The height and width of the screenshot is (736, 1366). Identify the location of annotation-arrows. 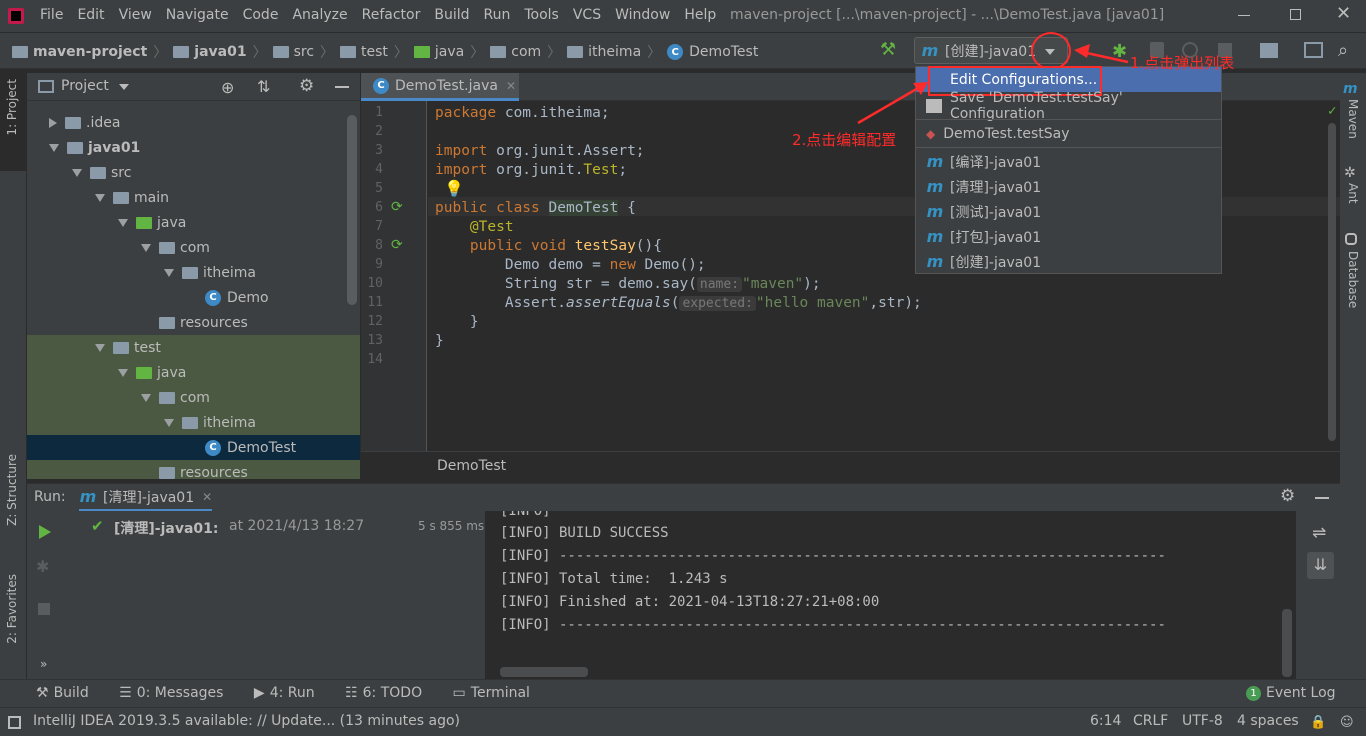
(993, 84).